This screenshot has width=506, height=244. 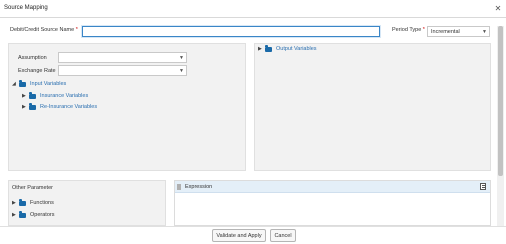 What do you see at coordinates (15, 84) in the screenshot?
I see `triangle-down-icon: ◢` at bounding box center [15, 84].